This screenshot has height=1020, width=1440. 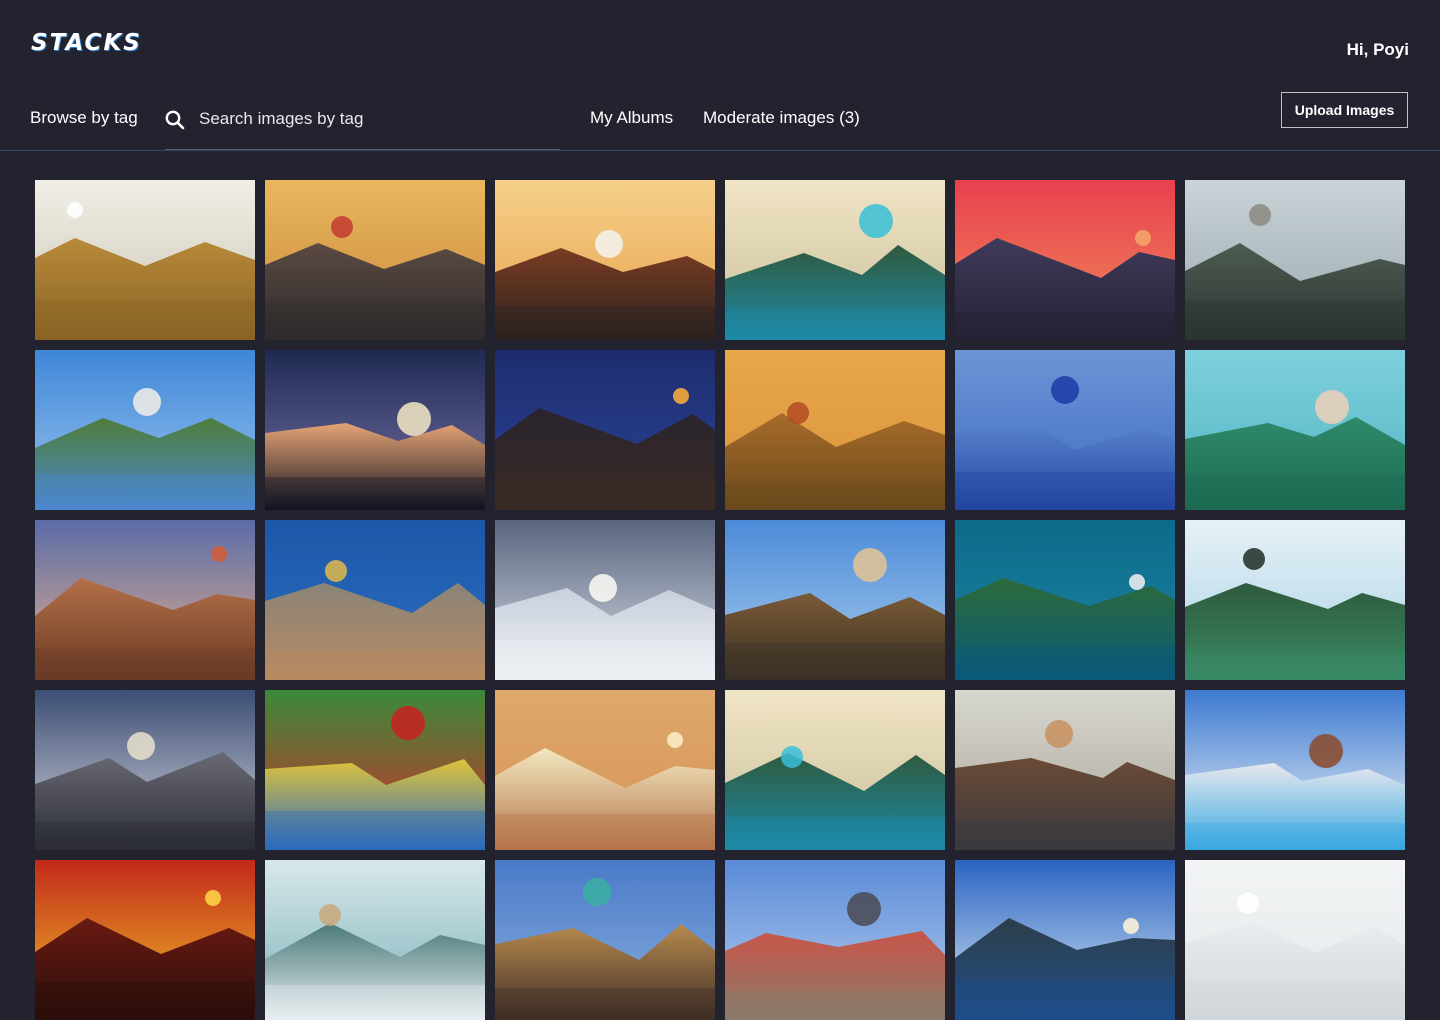 I want to click on image-thumbnail-hiker-mountain-sunset, so click(x=375, y=260).